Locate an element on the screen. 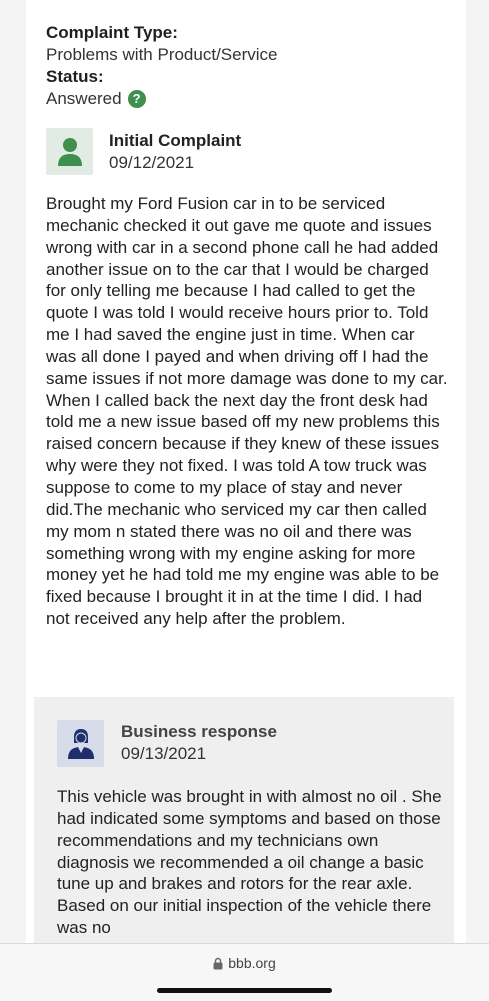  complaint-type-label: Complaint Type: is located at coordinates (112, 32).